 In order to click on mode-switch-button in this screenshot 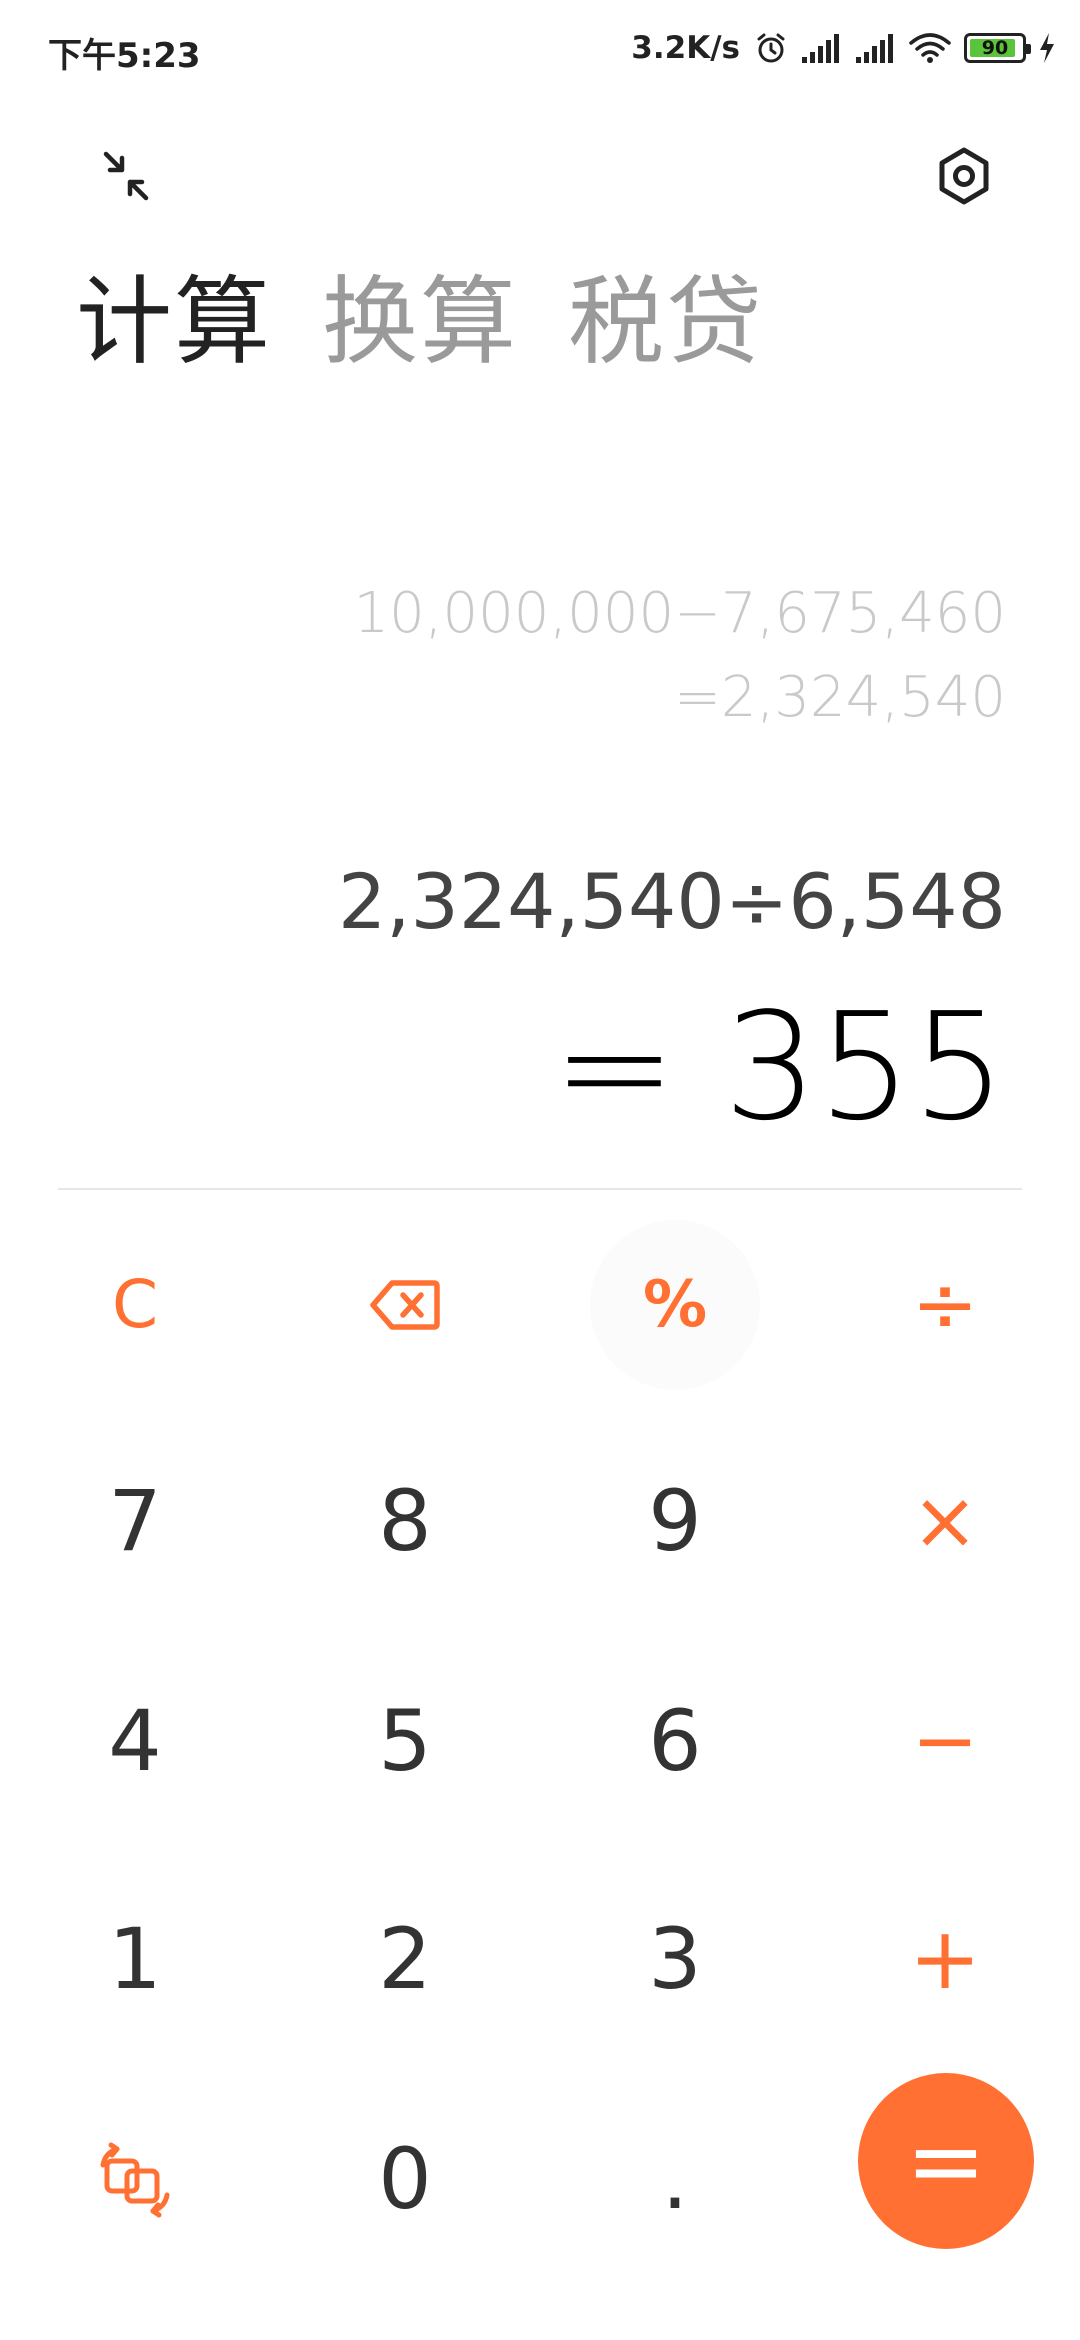, I will do `click(135, 2179)`.